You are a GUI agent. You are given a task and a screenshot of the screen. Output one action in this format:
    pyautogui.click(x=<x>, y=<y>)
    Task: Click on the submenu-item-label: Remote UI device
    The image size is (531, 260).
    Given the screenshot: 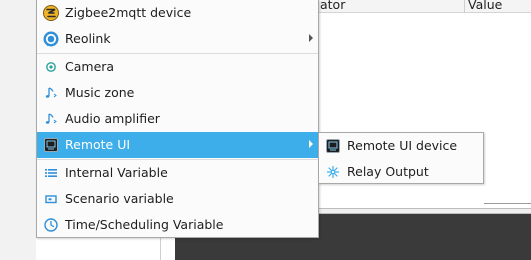 What is the action you would take?
    pyautogui.click(x=402, y=145)
    